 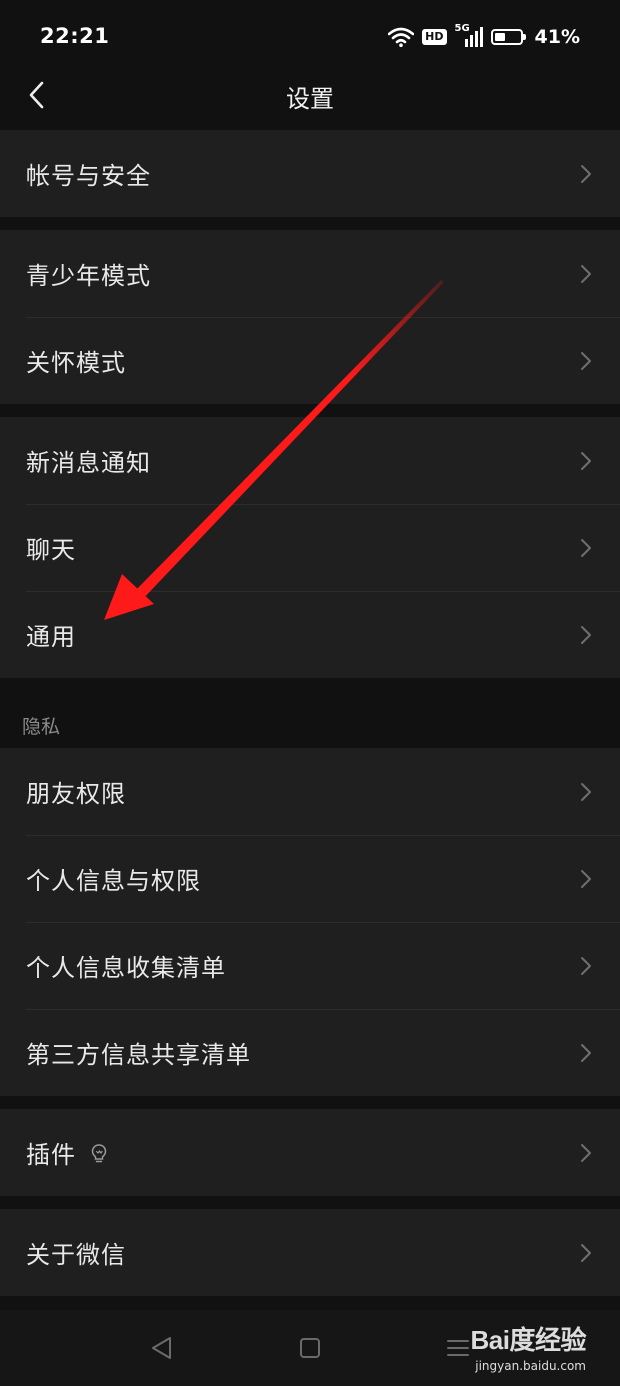 What do you see at coordinates (310, 360) in the screenshot?
I see `row-care-mode: 关怀模式` at bounding box center [310, 360].